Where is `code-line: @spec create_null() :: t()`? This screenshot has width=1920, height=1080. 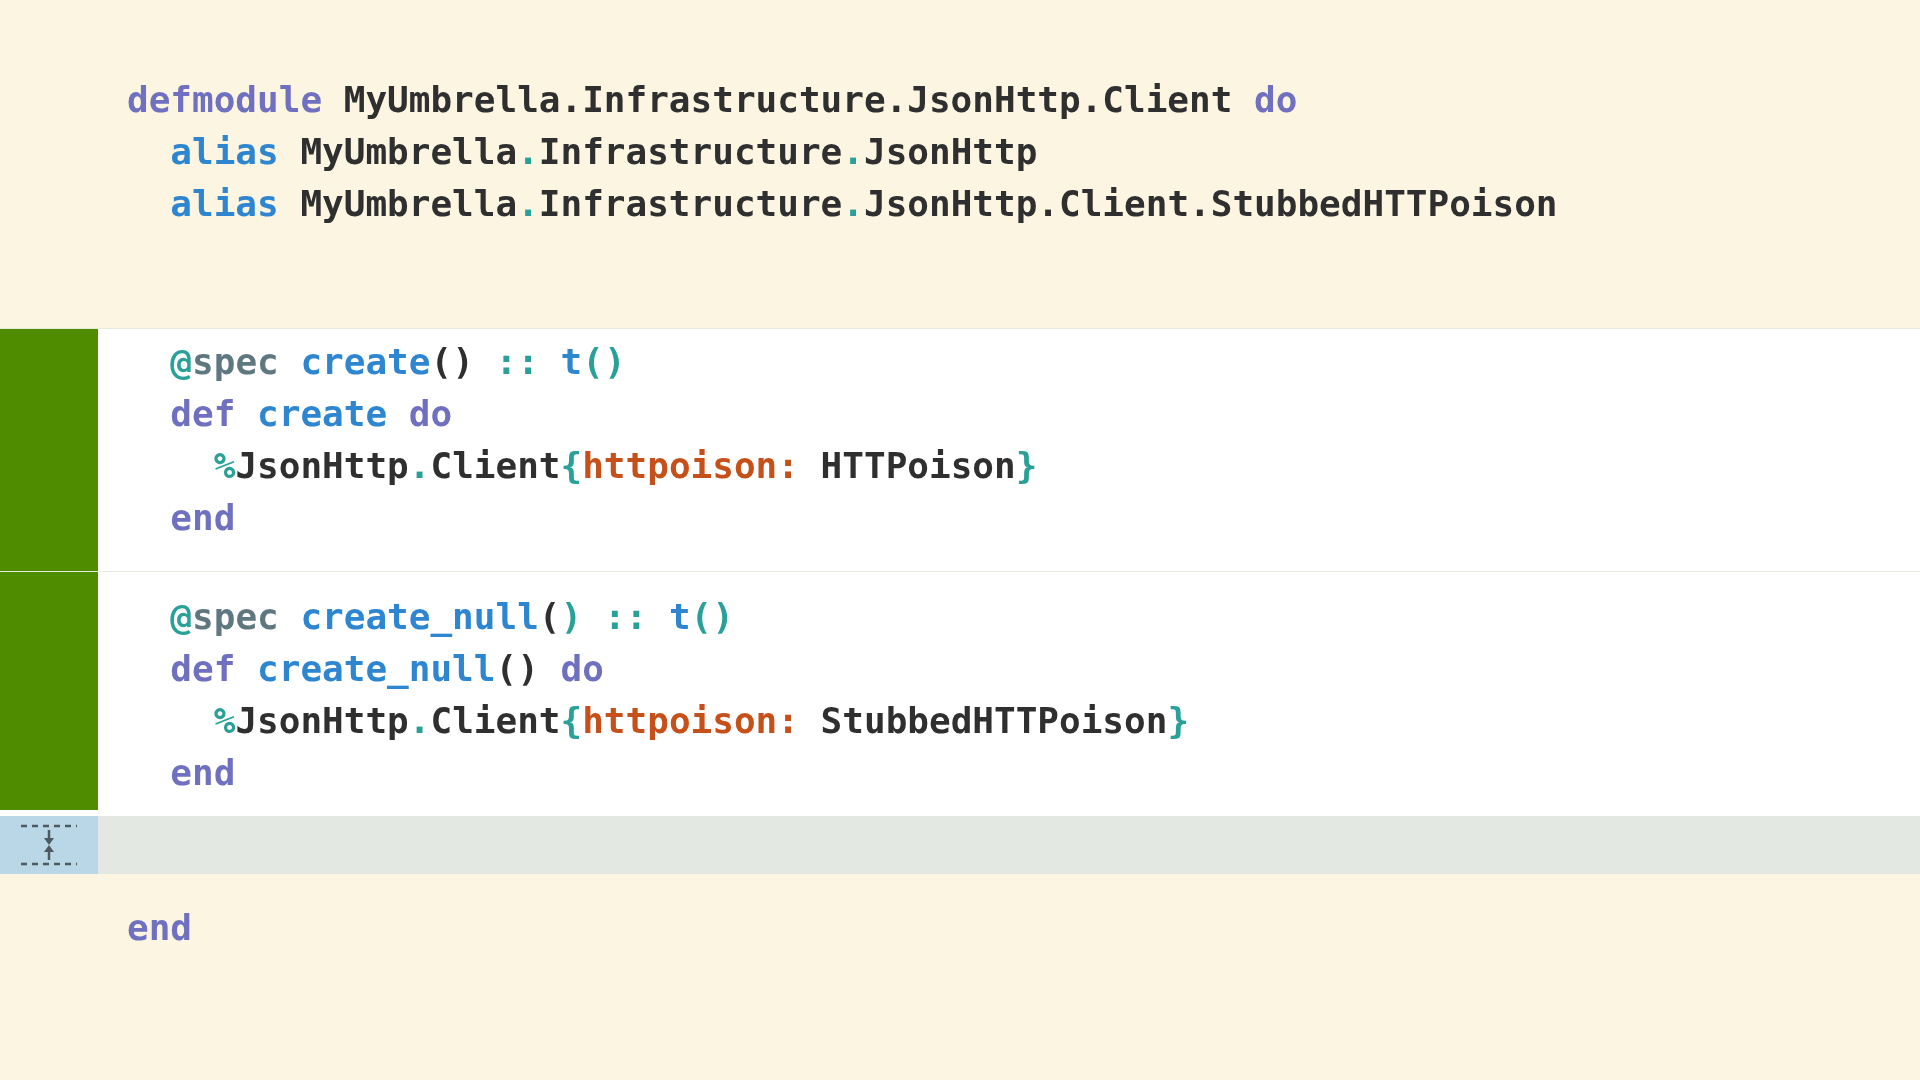 code-line: @spec create_null() :: t() is located at coordinates (451, 617).